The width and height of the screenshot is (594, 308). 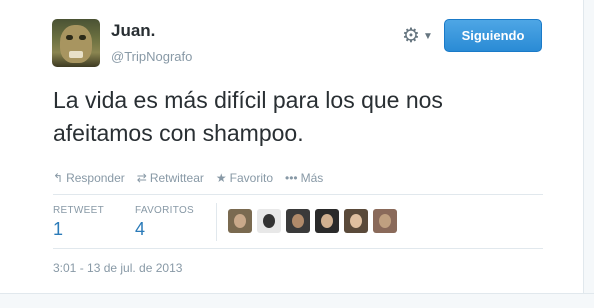 I want to click on retweet-icon: ⇄, so click(x=141, y=178).